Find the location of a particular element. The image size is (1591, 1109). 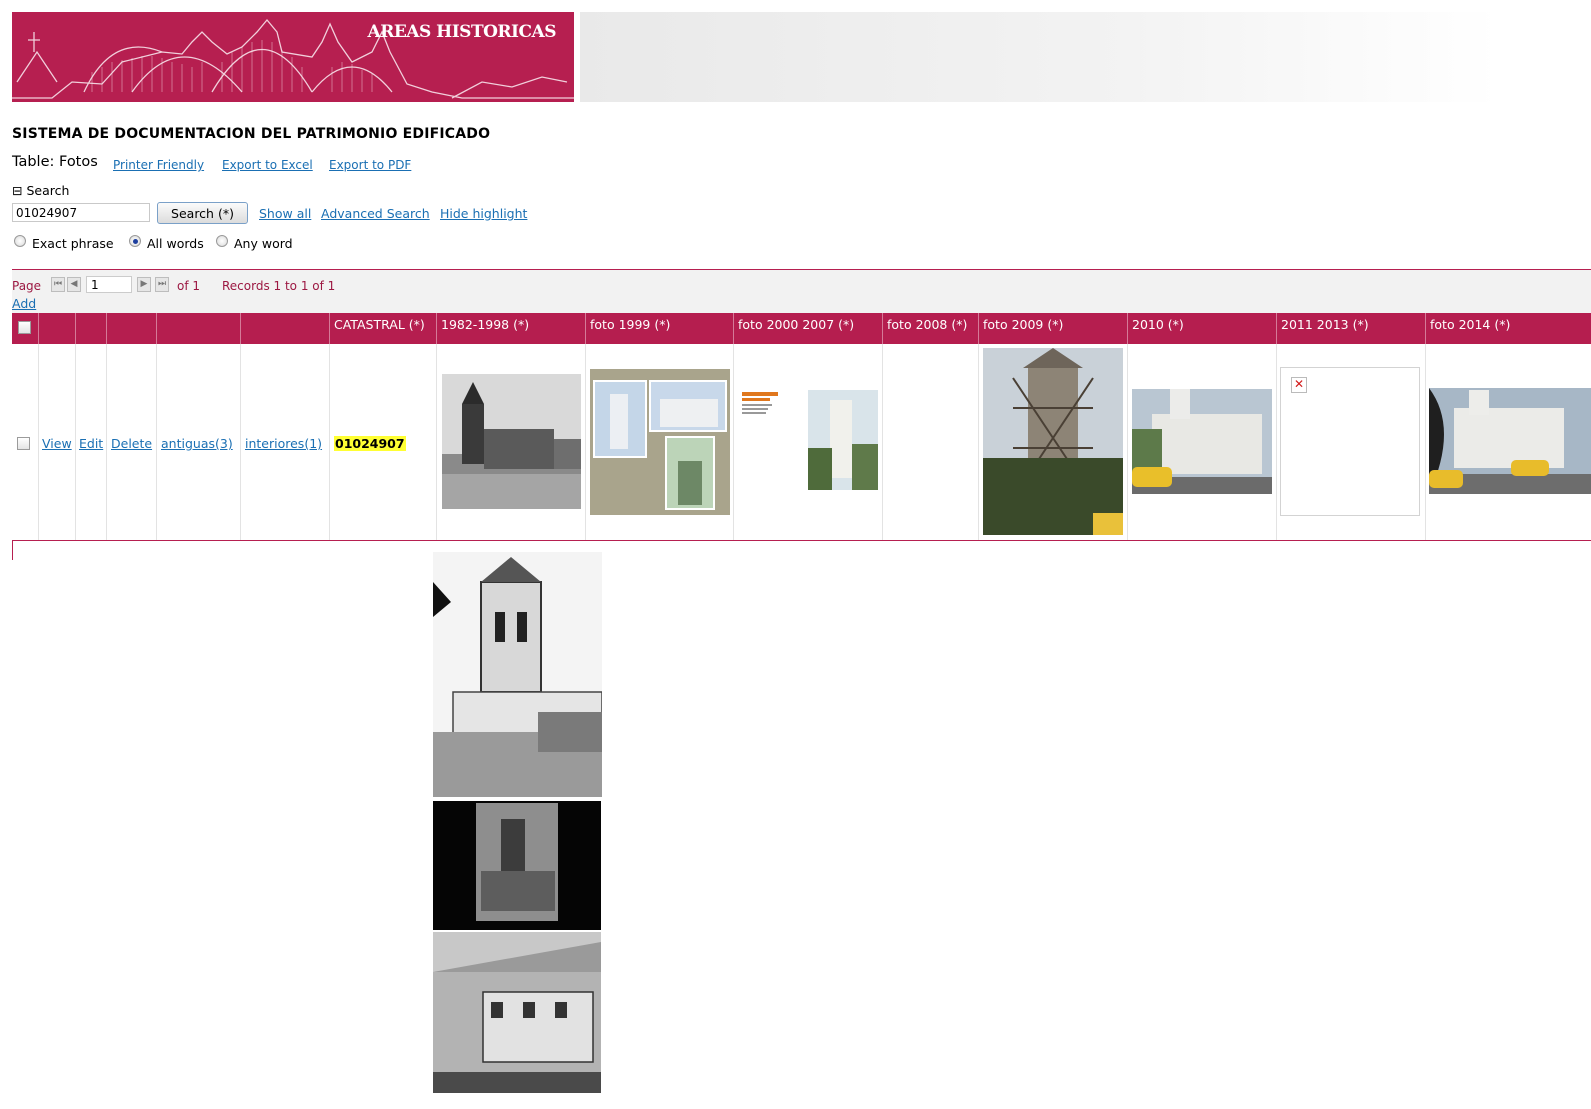

row-checkbox is located at coordinates (23, 443).